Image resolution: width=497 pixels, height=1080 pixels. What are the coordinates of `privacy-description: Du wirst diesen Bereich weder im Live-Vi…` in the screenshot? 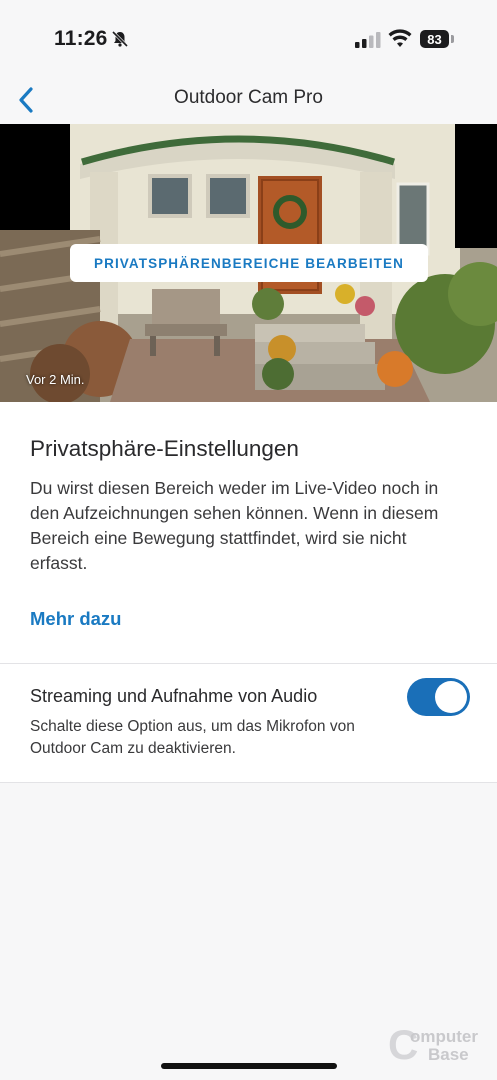 It's located at (234, 525).